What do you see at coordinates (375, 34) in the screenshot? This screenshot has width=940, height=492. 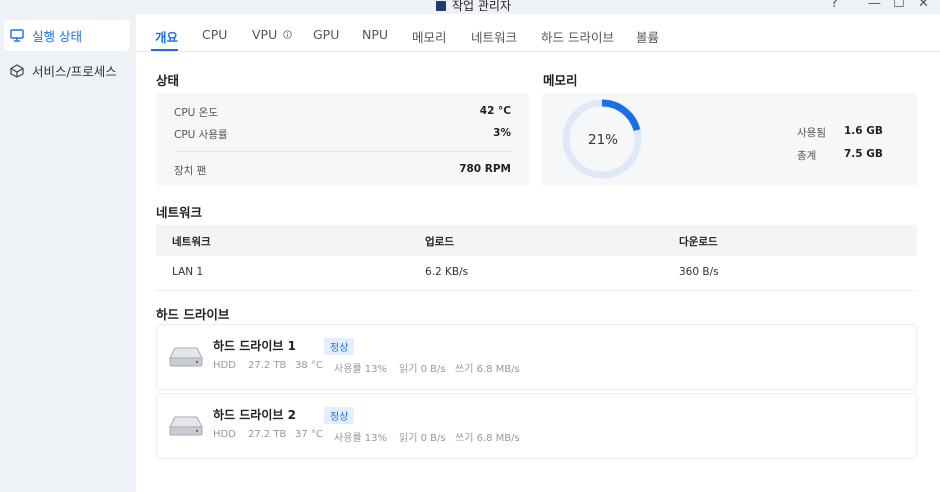 I see `tab-npu: NPU` at bounding box center [375, 34].